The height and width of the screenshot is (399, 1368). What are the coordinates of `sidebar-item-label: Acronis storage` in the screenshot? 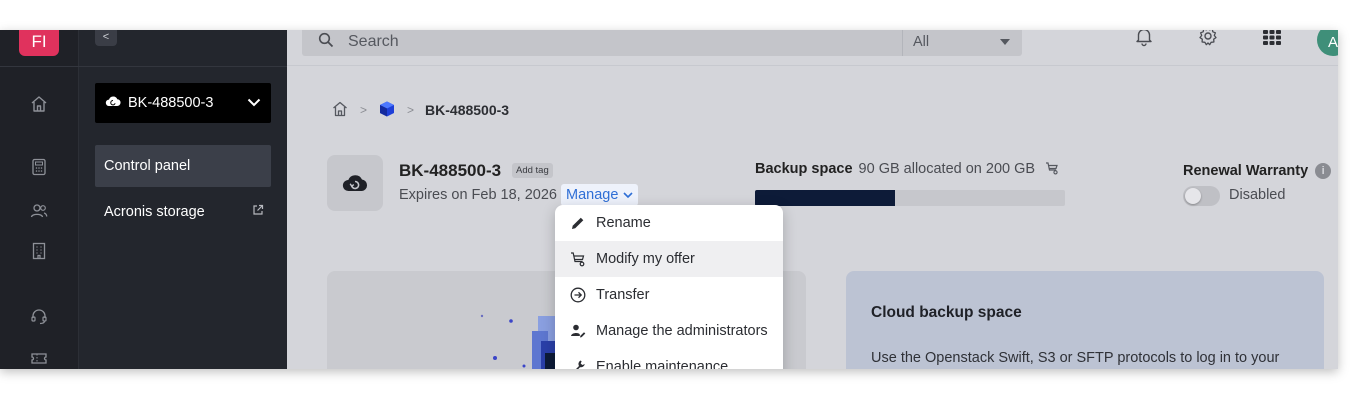 It's located at (154, 212).